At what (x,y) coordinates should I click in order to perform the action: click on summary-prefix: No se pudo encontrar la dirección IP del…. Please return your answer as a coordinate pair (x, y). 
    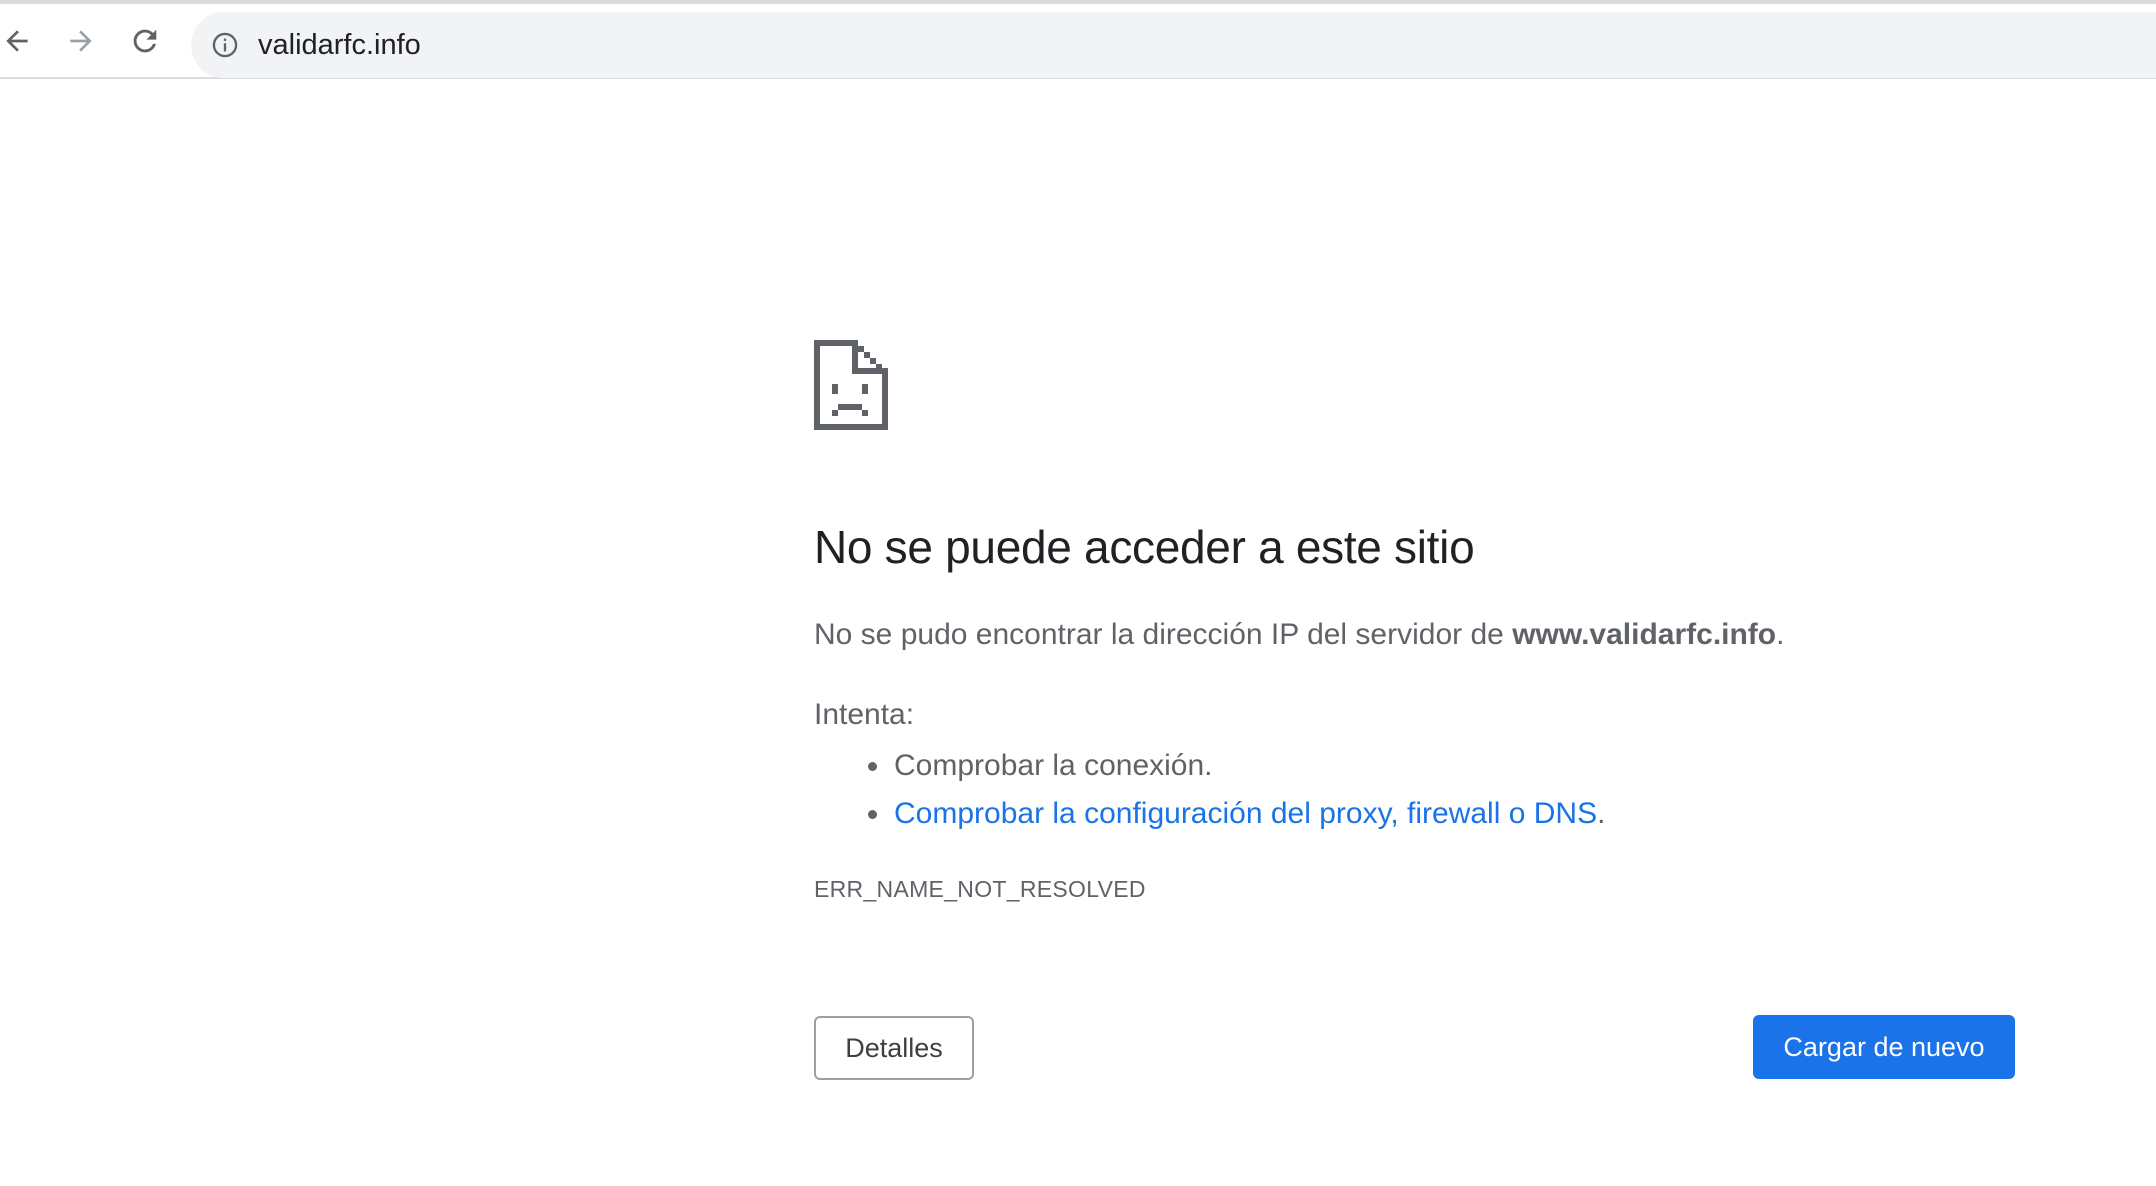
    Looking at the image, I should click on (1163, 634).